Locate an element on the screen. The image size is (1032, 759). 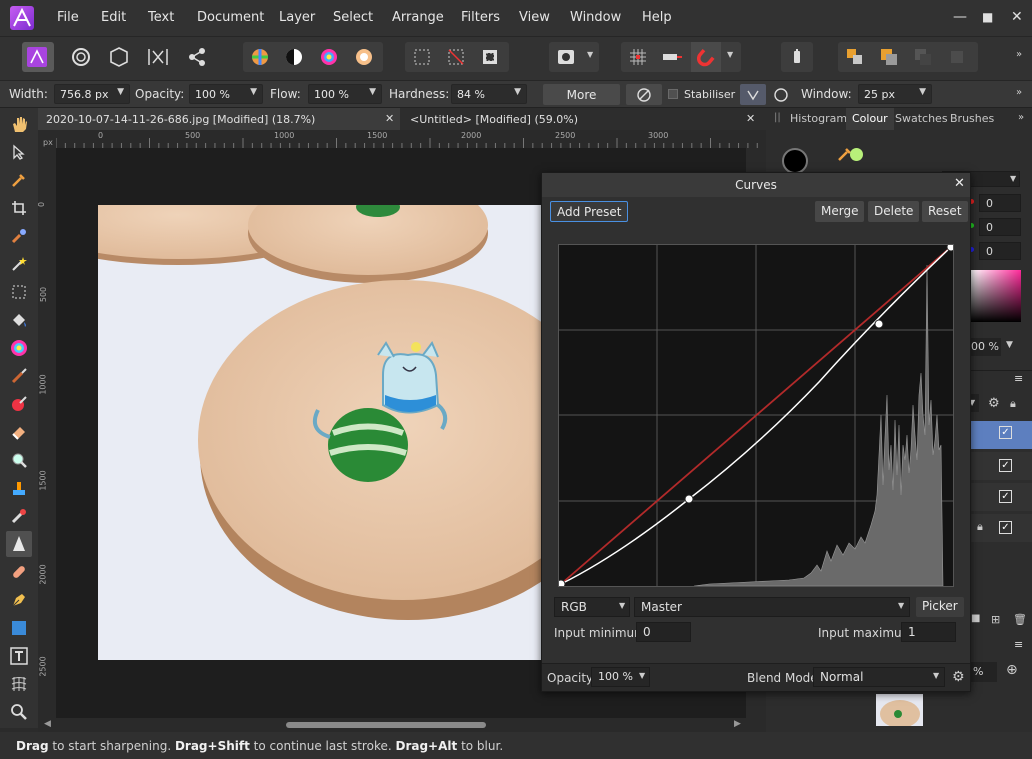
alignment-icon is located at coordinates (672, 57).